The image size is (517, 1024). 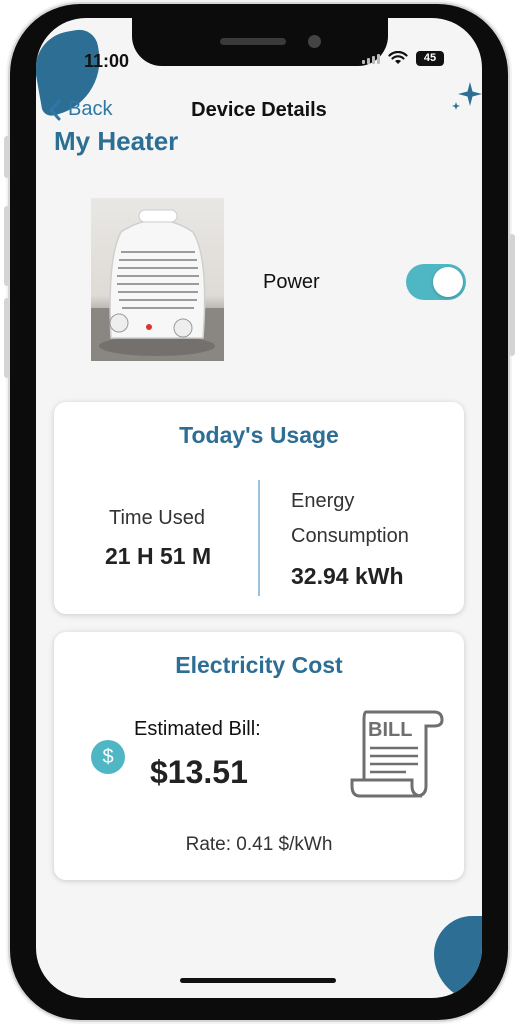 What do you see at coordinates (258, 980) in the screenshot?
I see `home-indicator` at bounding box center [258, 980].